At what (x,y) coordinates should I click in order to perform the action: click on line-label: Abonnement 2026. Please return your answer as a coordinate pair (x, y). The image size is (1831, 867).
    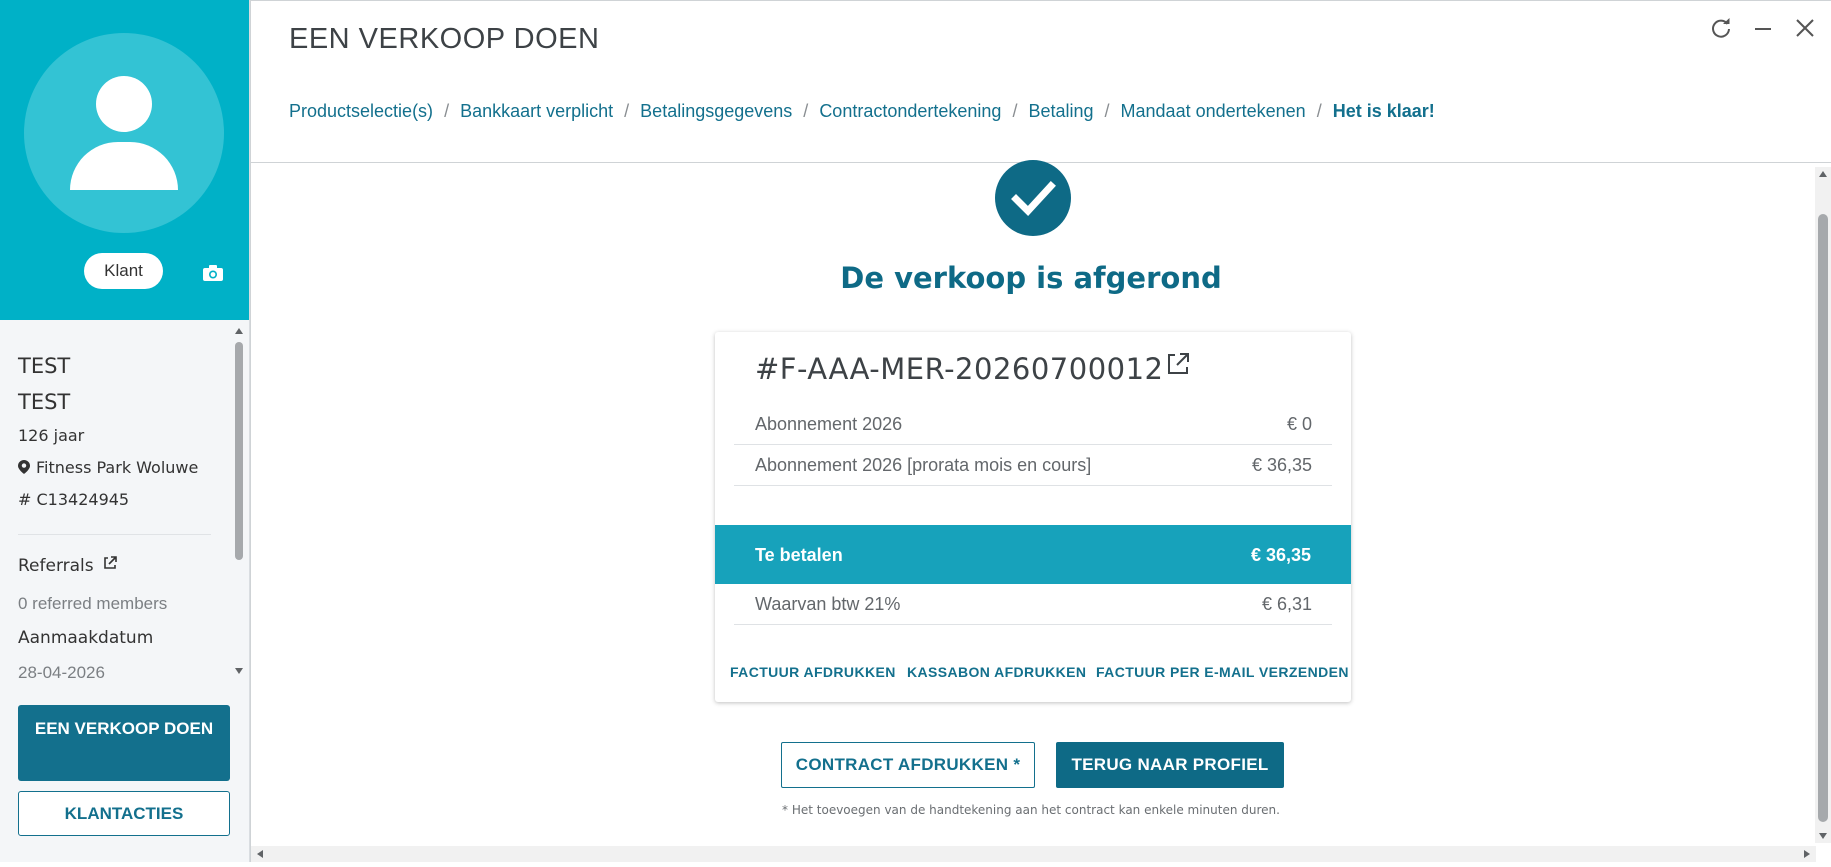
    Looking at the image, I should click on (829, 424).